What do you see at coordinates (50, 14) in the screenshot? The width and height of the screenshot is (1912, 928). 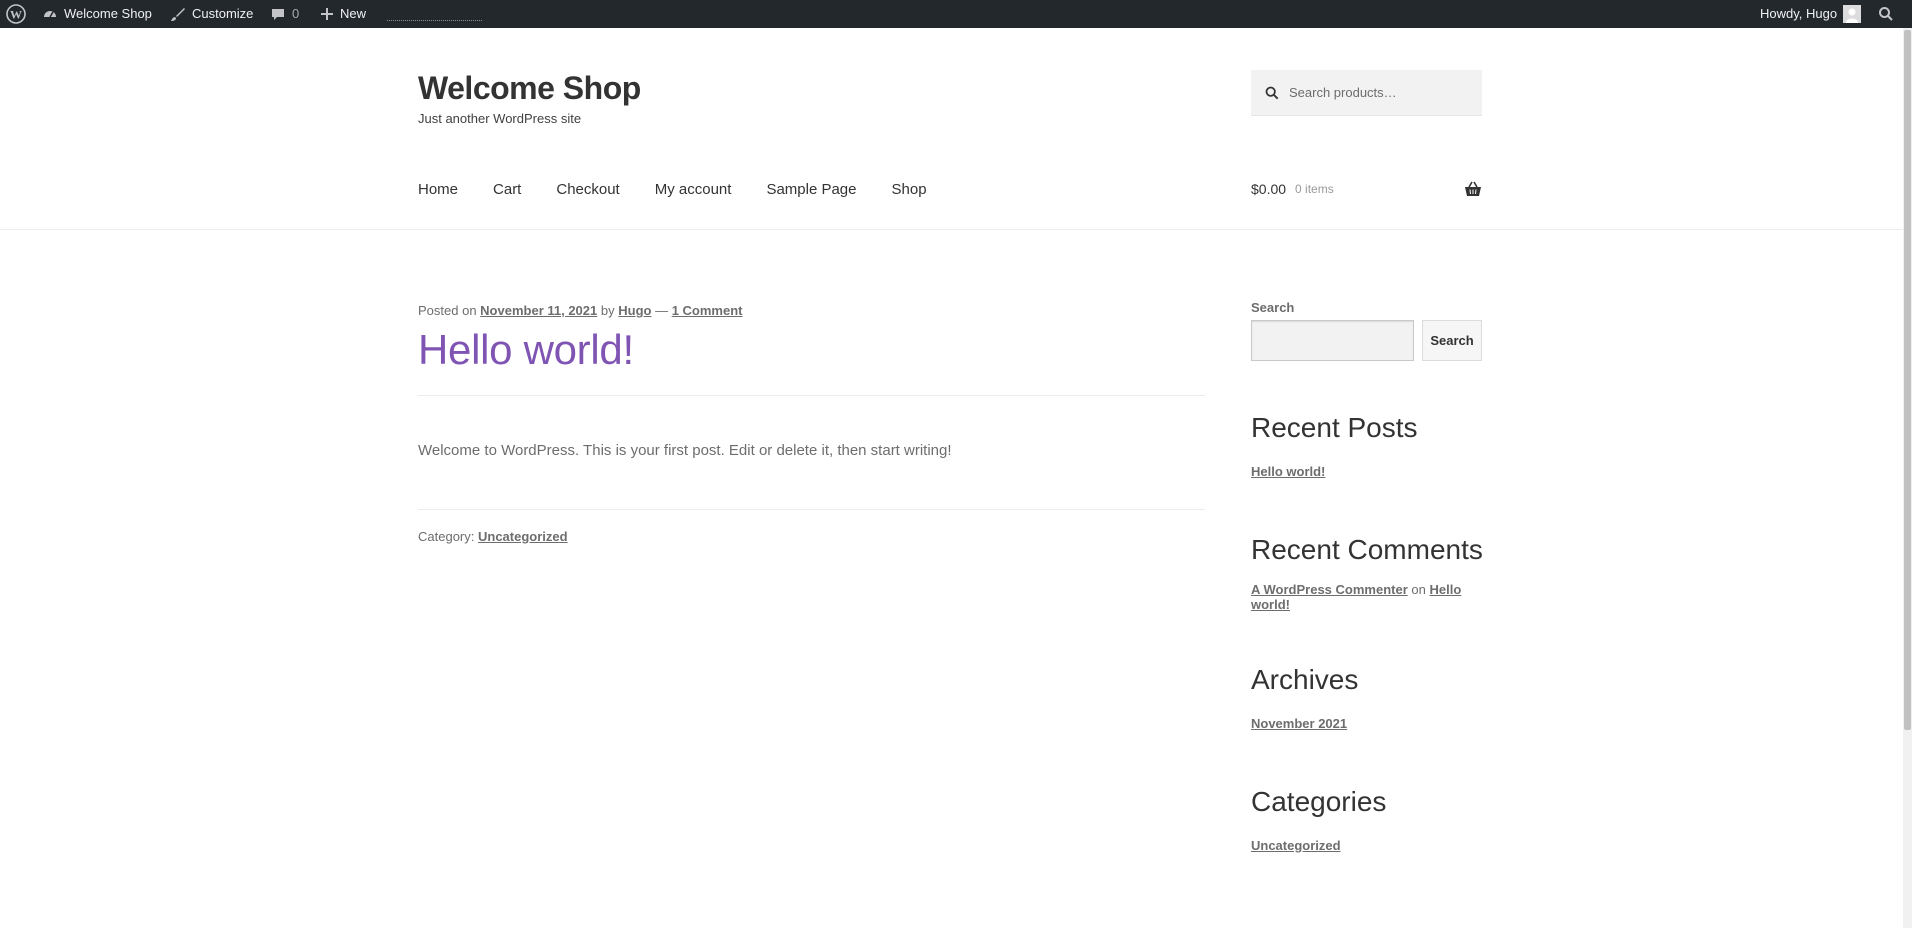 I see `dashboard-icon` at bounding box center [50, 14].